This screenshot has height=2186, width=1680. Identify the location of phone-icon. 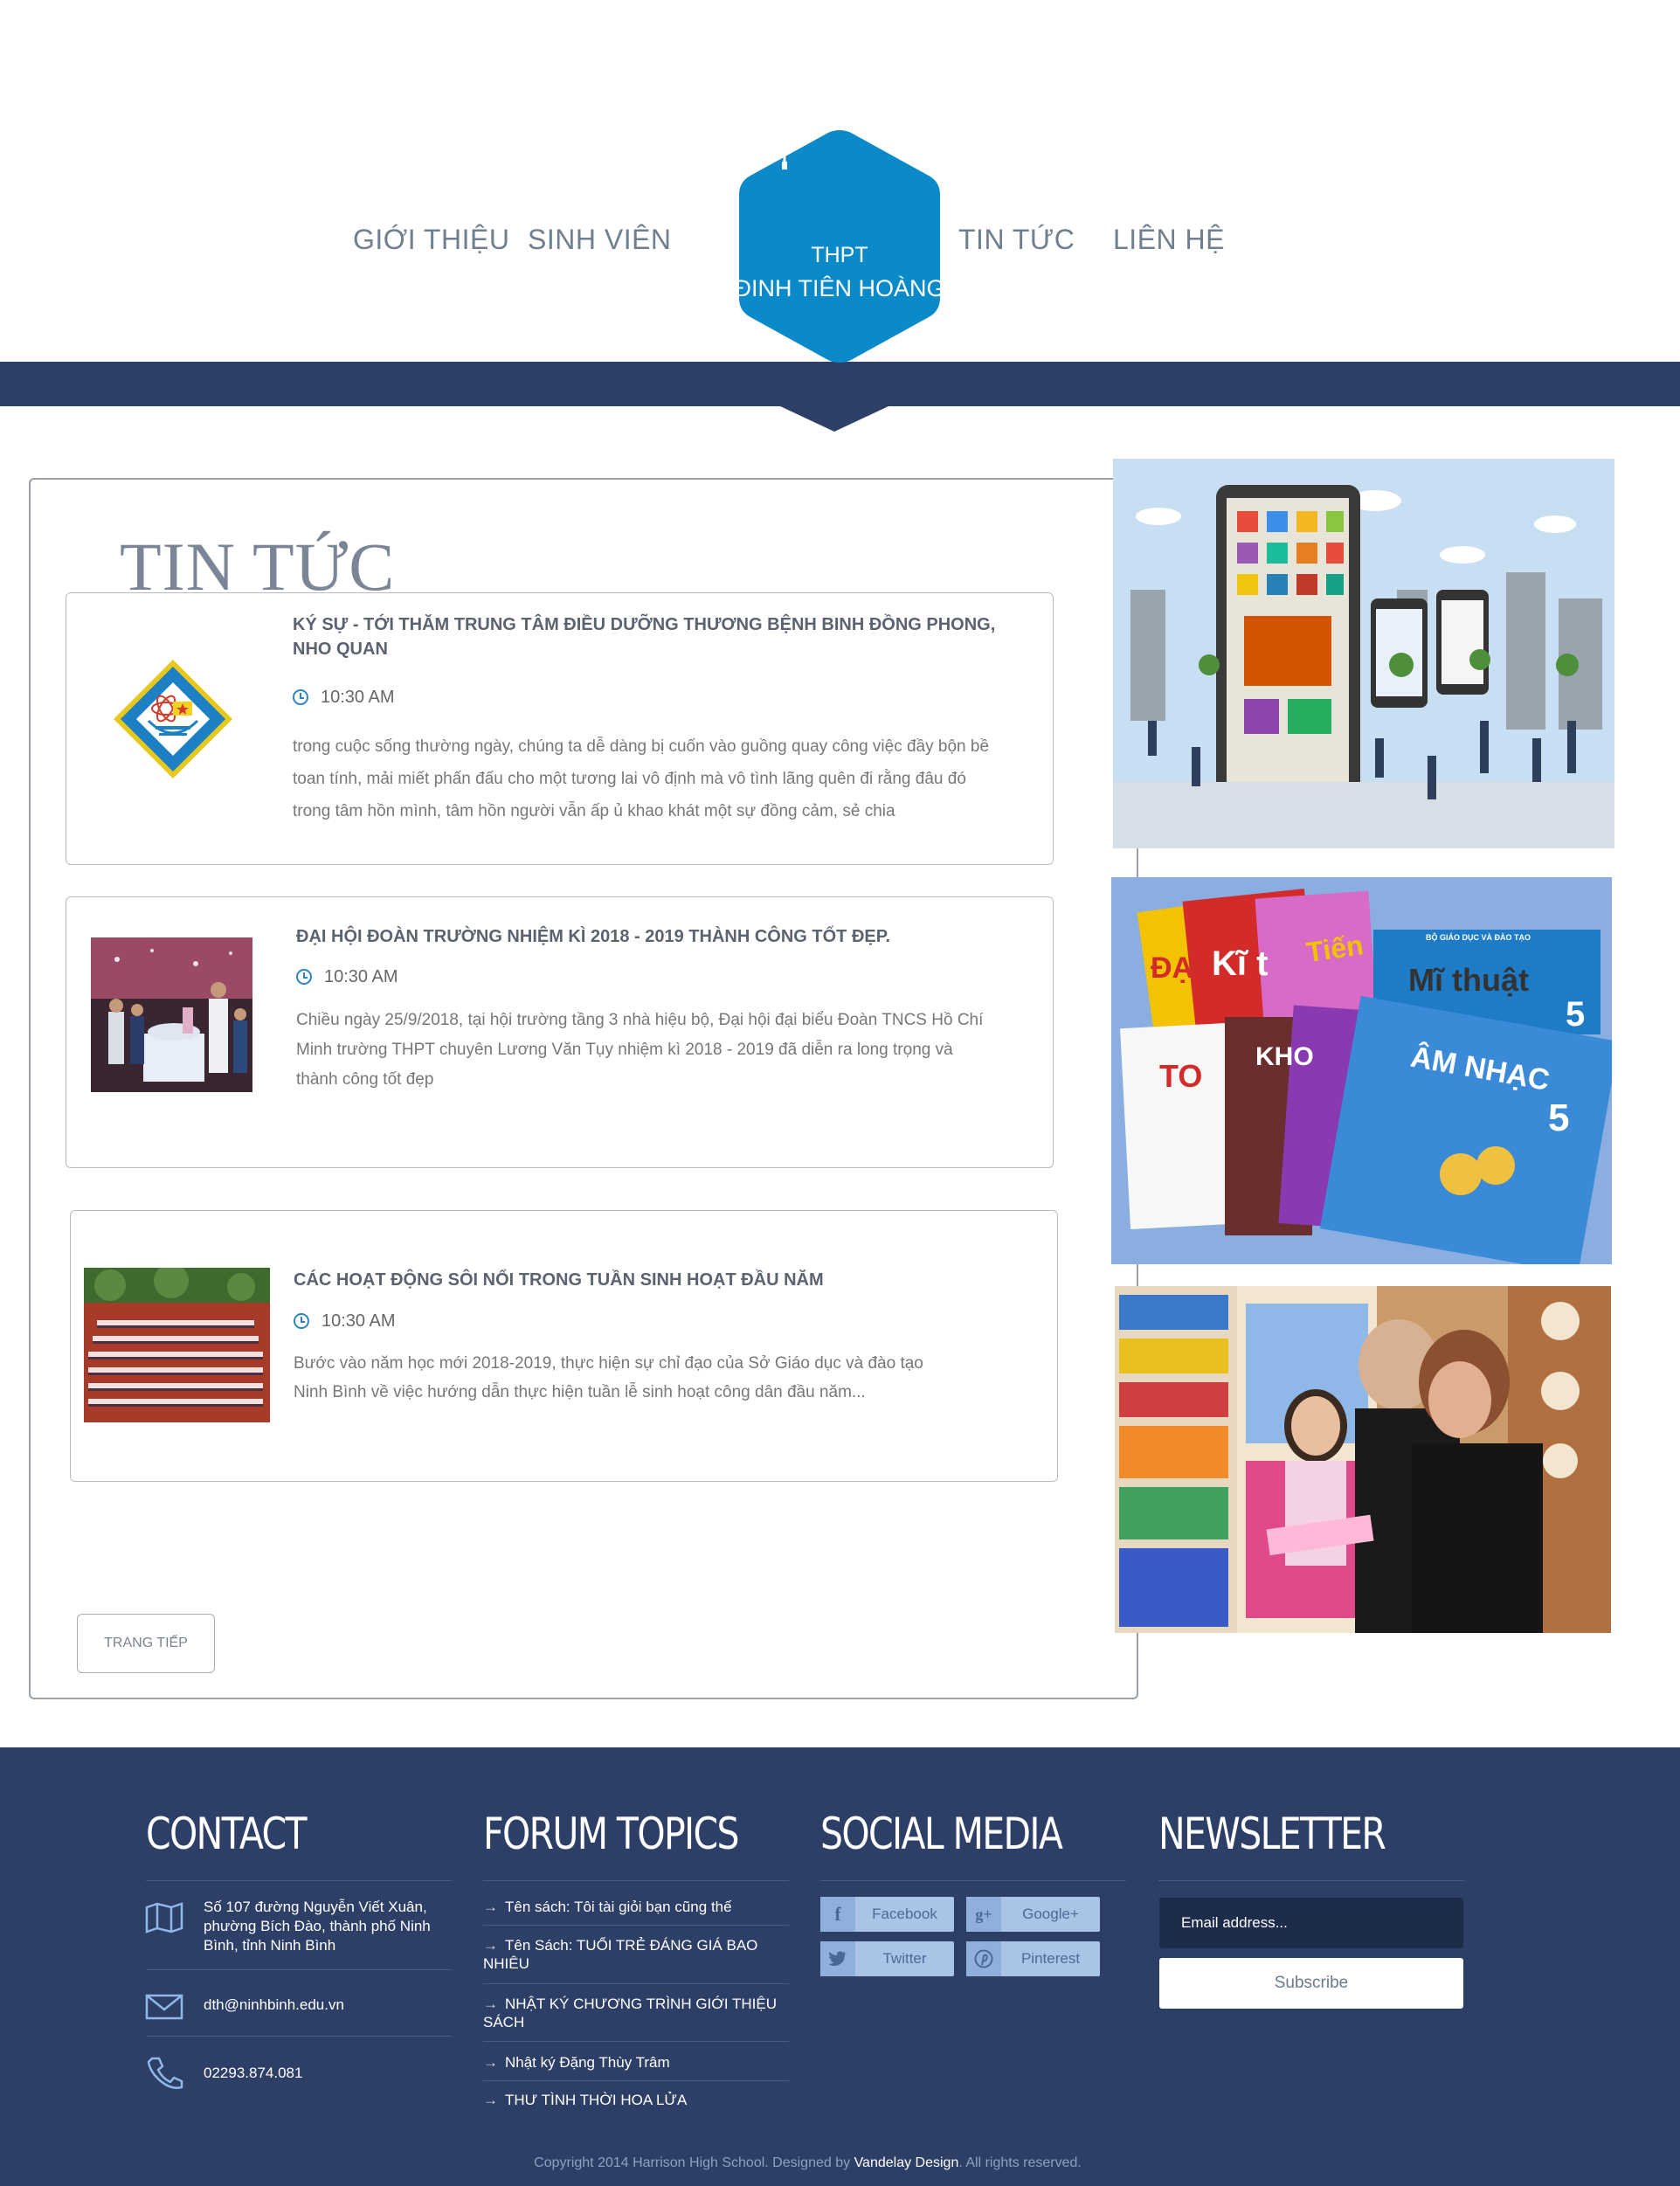
(165, 2073).